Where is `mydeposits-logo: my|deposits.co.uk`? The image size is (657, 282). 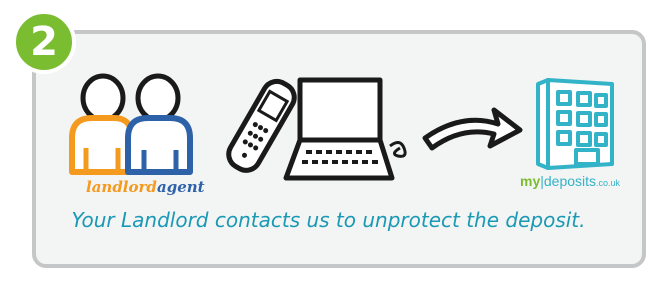
mydeposits-logo: my|deposits.co.uk is located at coordinates (570, 181).